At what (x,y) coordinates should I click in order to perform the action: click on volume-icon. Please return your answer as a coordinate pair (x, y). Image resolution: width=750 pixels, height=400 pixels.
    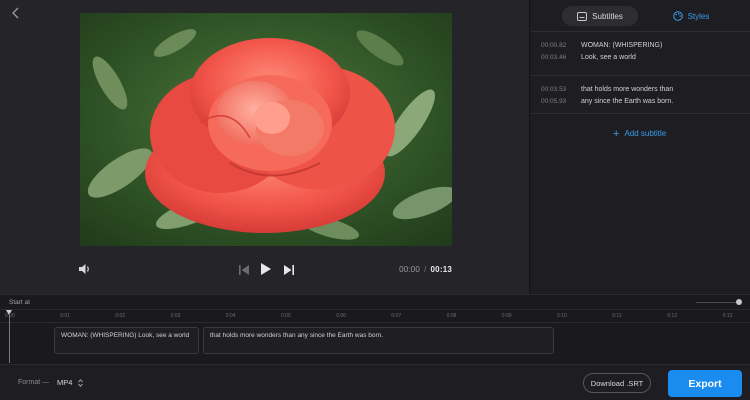
    Looking at the image, I should click on (85, 271).